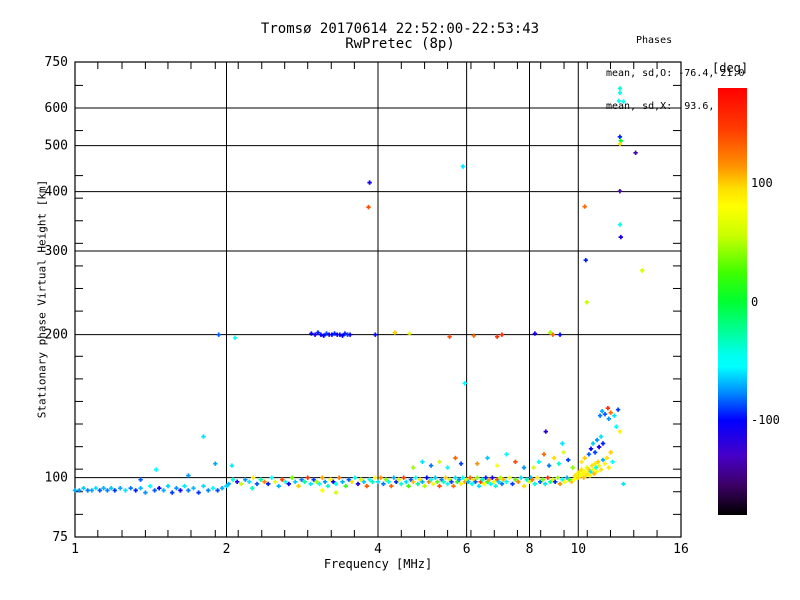  Describe the element at coordinates (578, 549) in the screenshot. I see `x-tick-label: 10` at that location.